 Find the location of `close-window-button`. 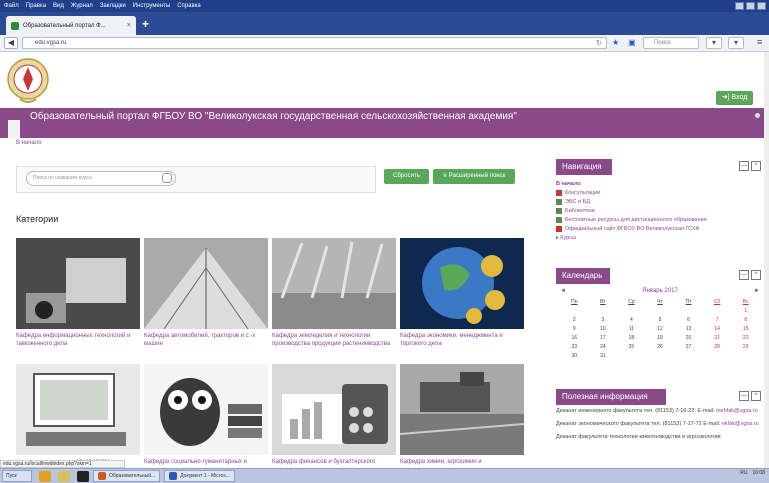

close-window-button is located at coordinates (761, 6).